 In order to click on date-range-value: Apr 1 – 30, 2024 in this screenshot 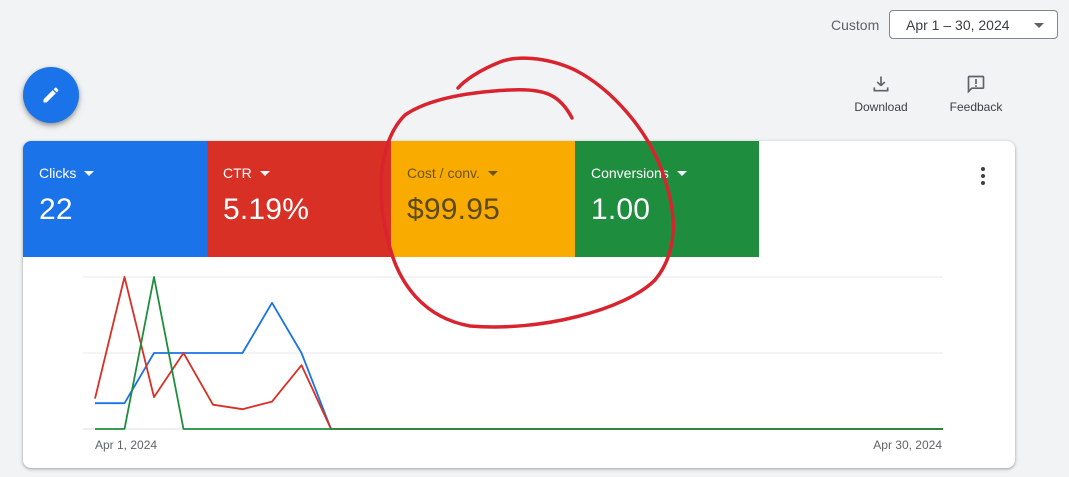, I will do `click(958, 25)`.